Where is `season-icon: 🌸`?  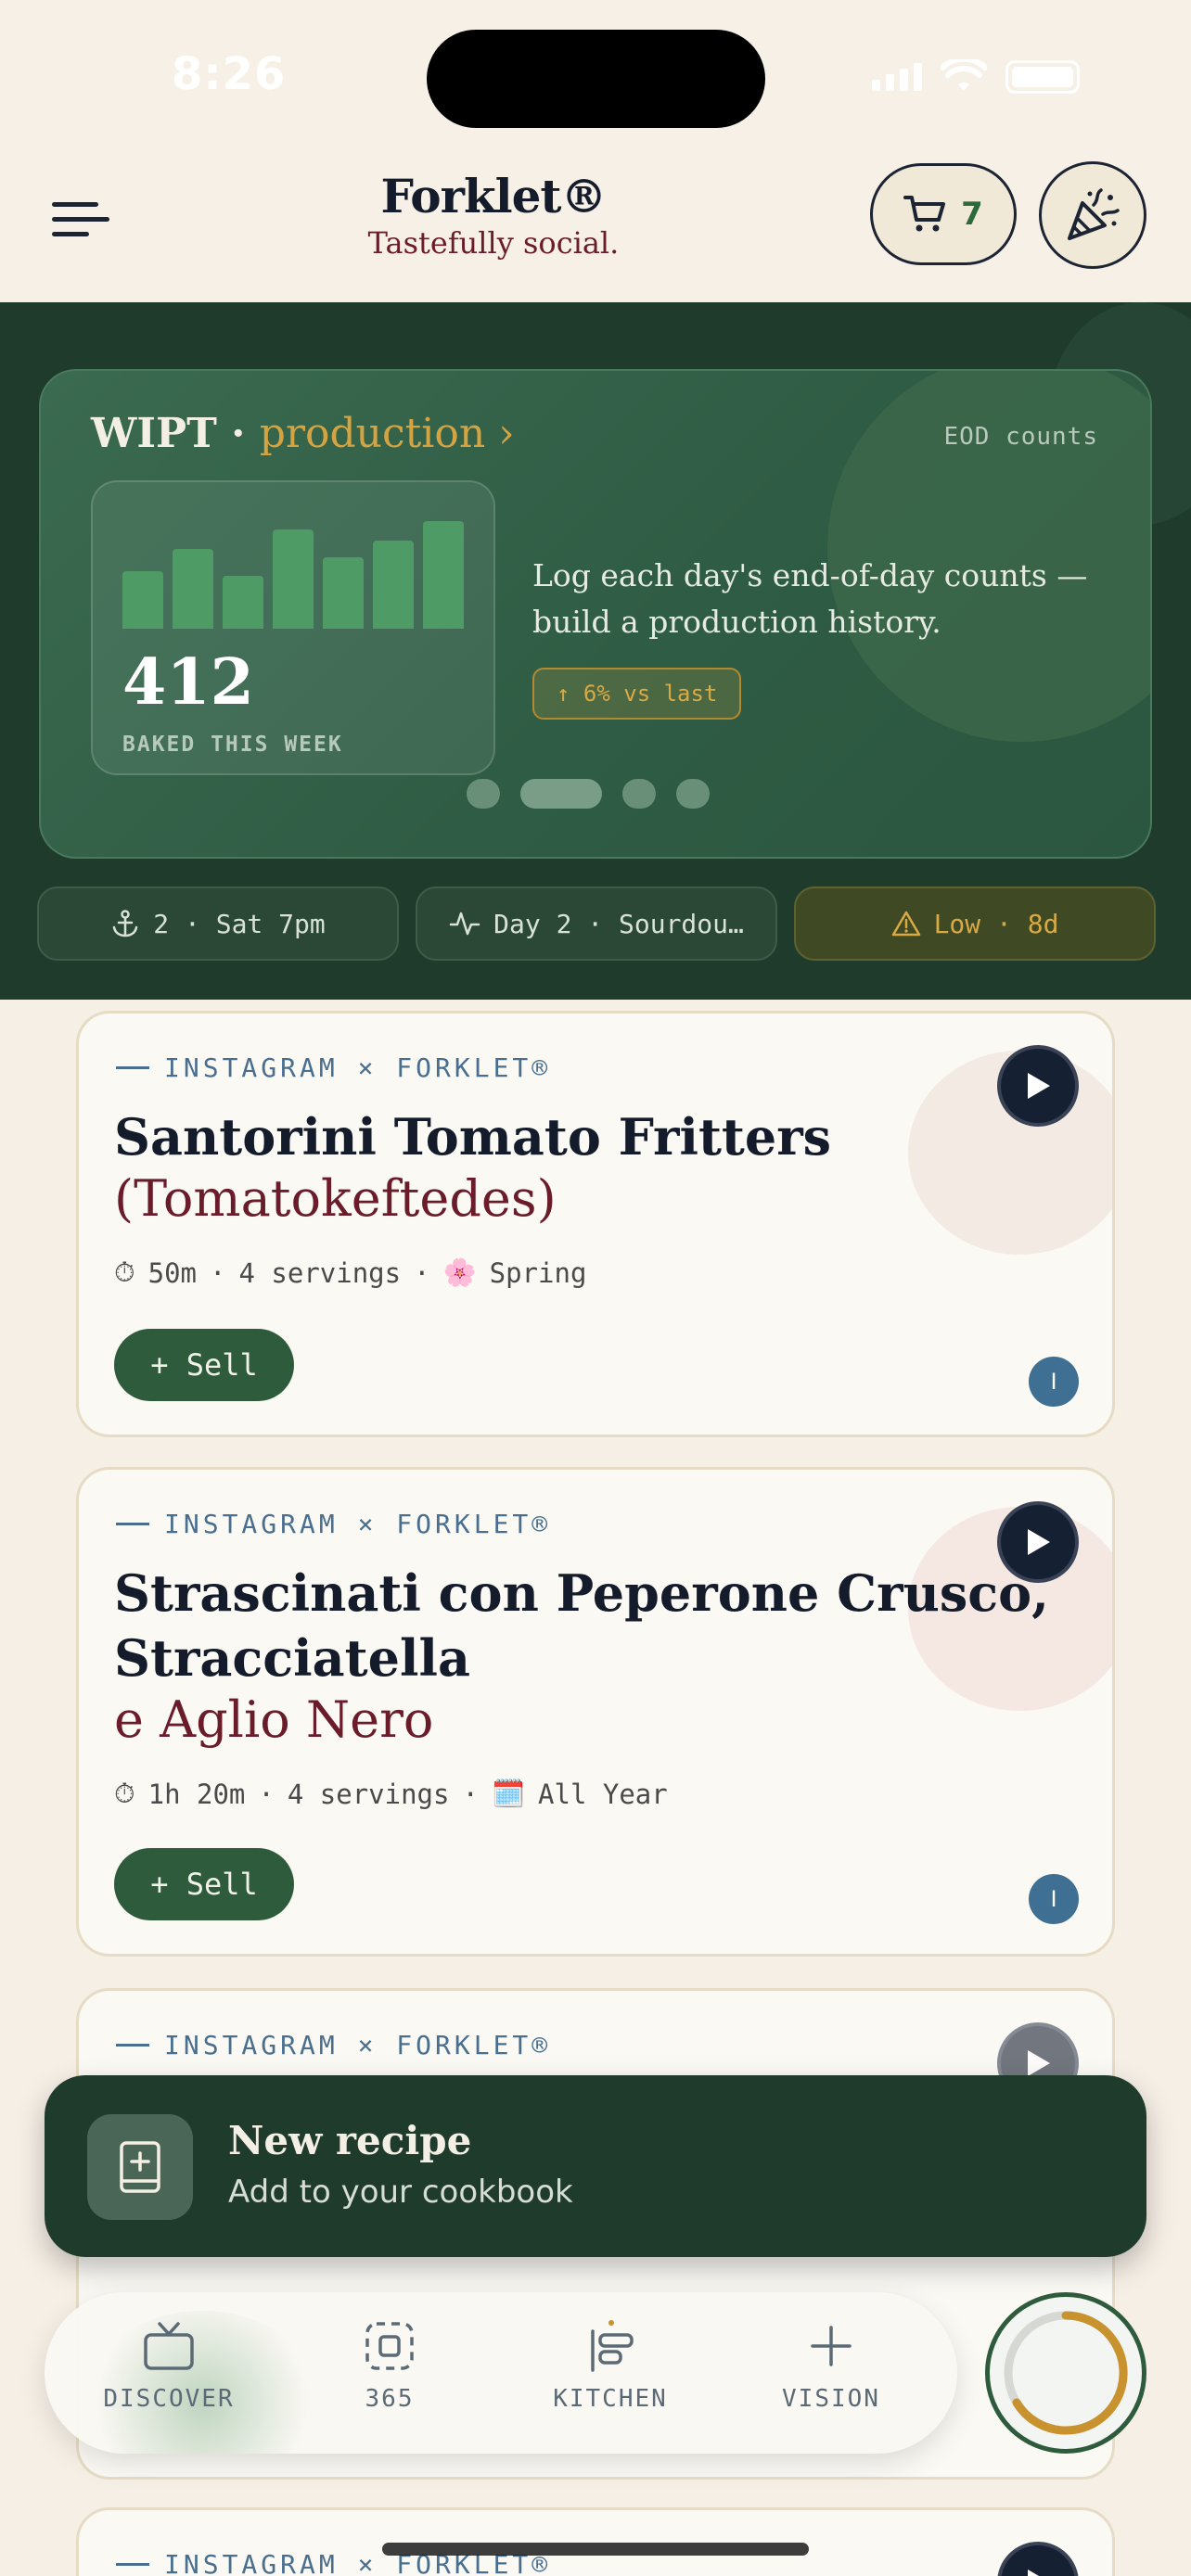
season-icon: 🌸 is located at coordinates (459, 1272).